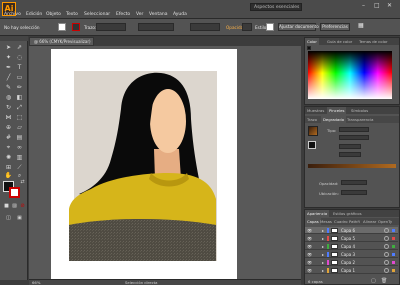 This screenshot has width=400, height=285. I want to click on layer-name: Capa 2, so click(348, 262).